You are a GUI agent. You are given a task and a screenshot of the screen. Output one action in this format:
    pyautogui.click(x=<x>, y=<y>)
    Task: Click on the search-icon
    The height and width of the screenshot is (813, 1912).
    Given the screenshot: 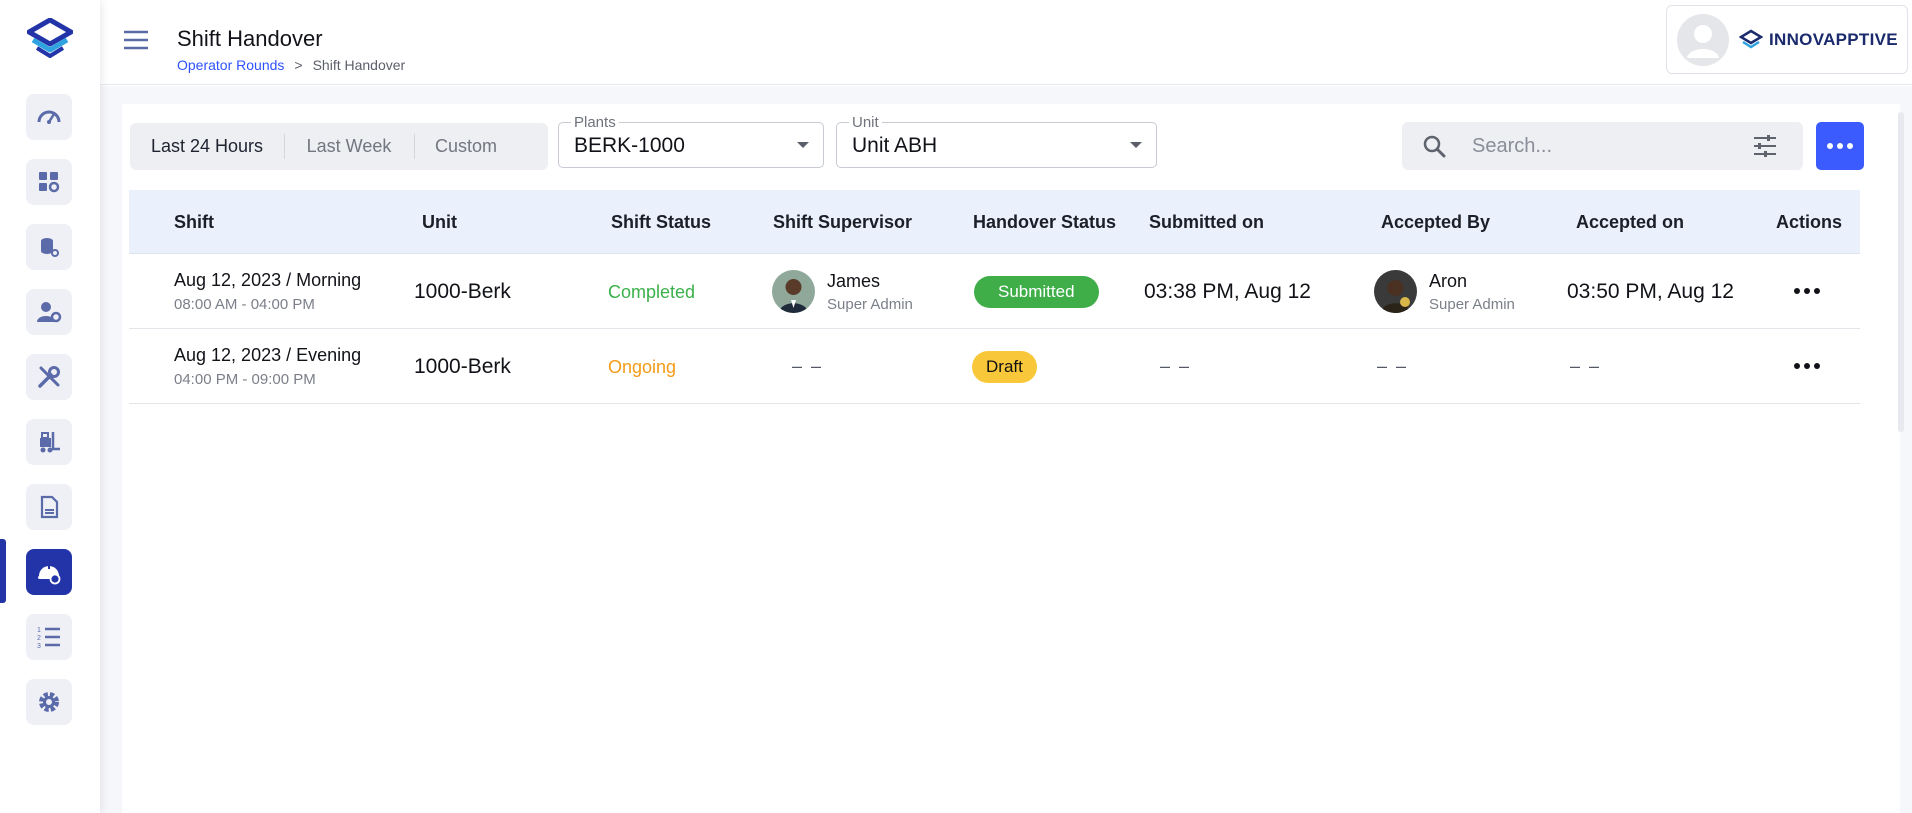 What is the action you would take?
    pyautogui.click(x=1434, y=146)
    